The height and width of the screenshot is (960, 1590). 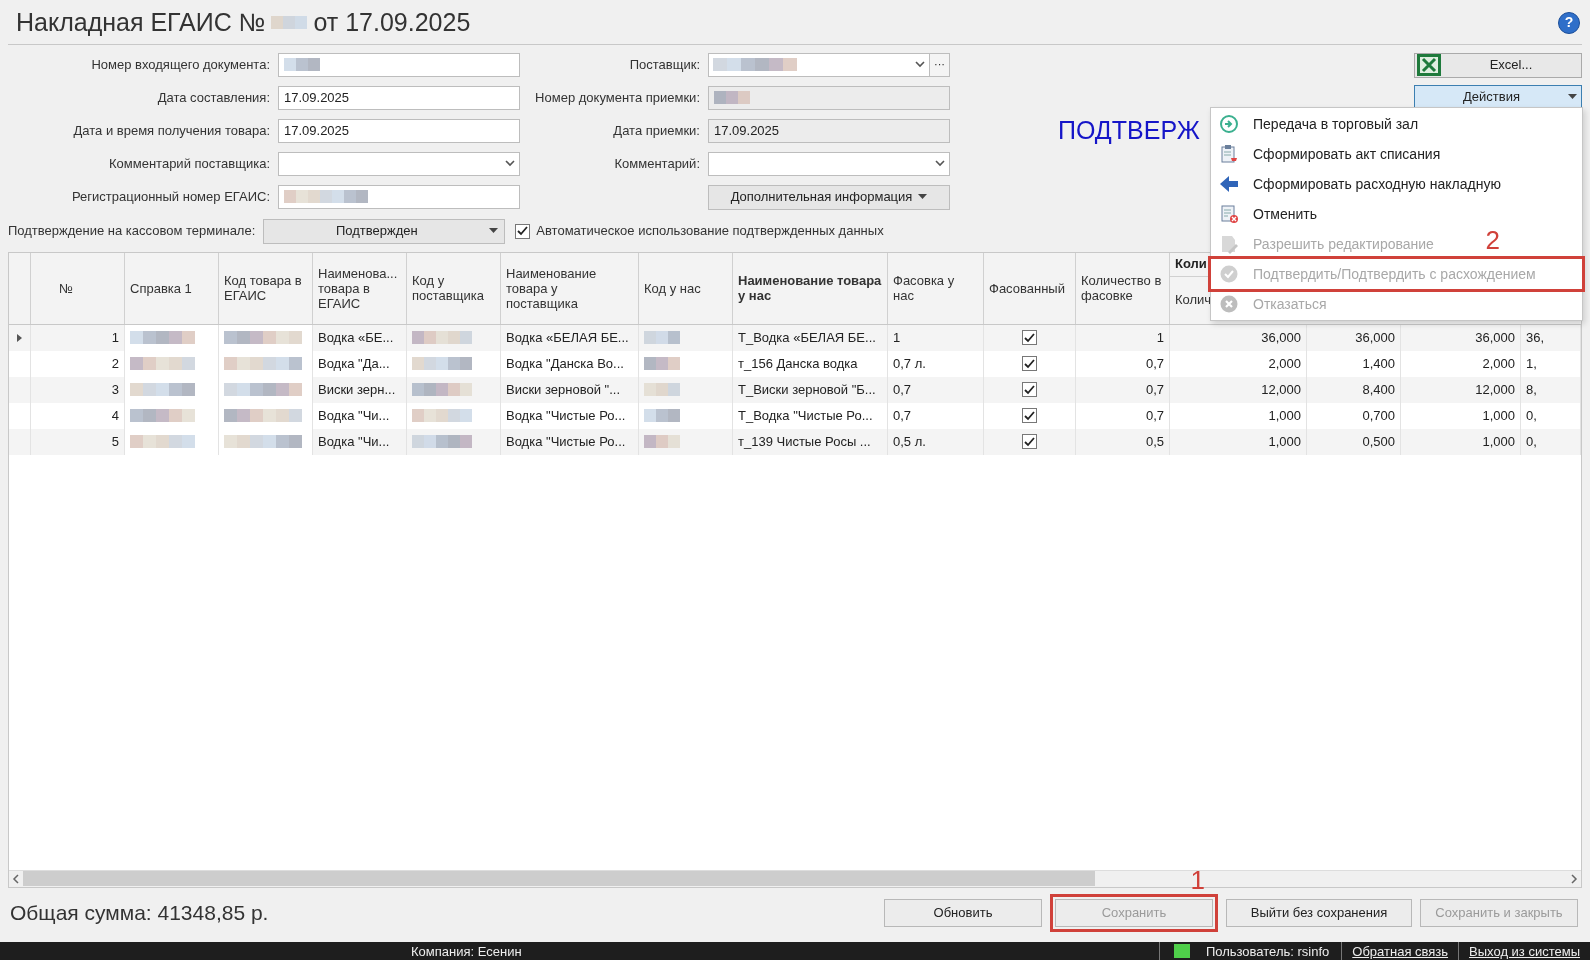 I want to click on status-link: Обратная связь, so click(x=1400, y=950).